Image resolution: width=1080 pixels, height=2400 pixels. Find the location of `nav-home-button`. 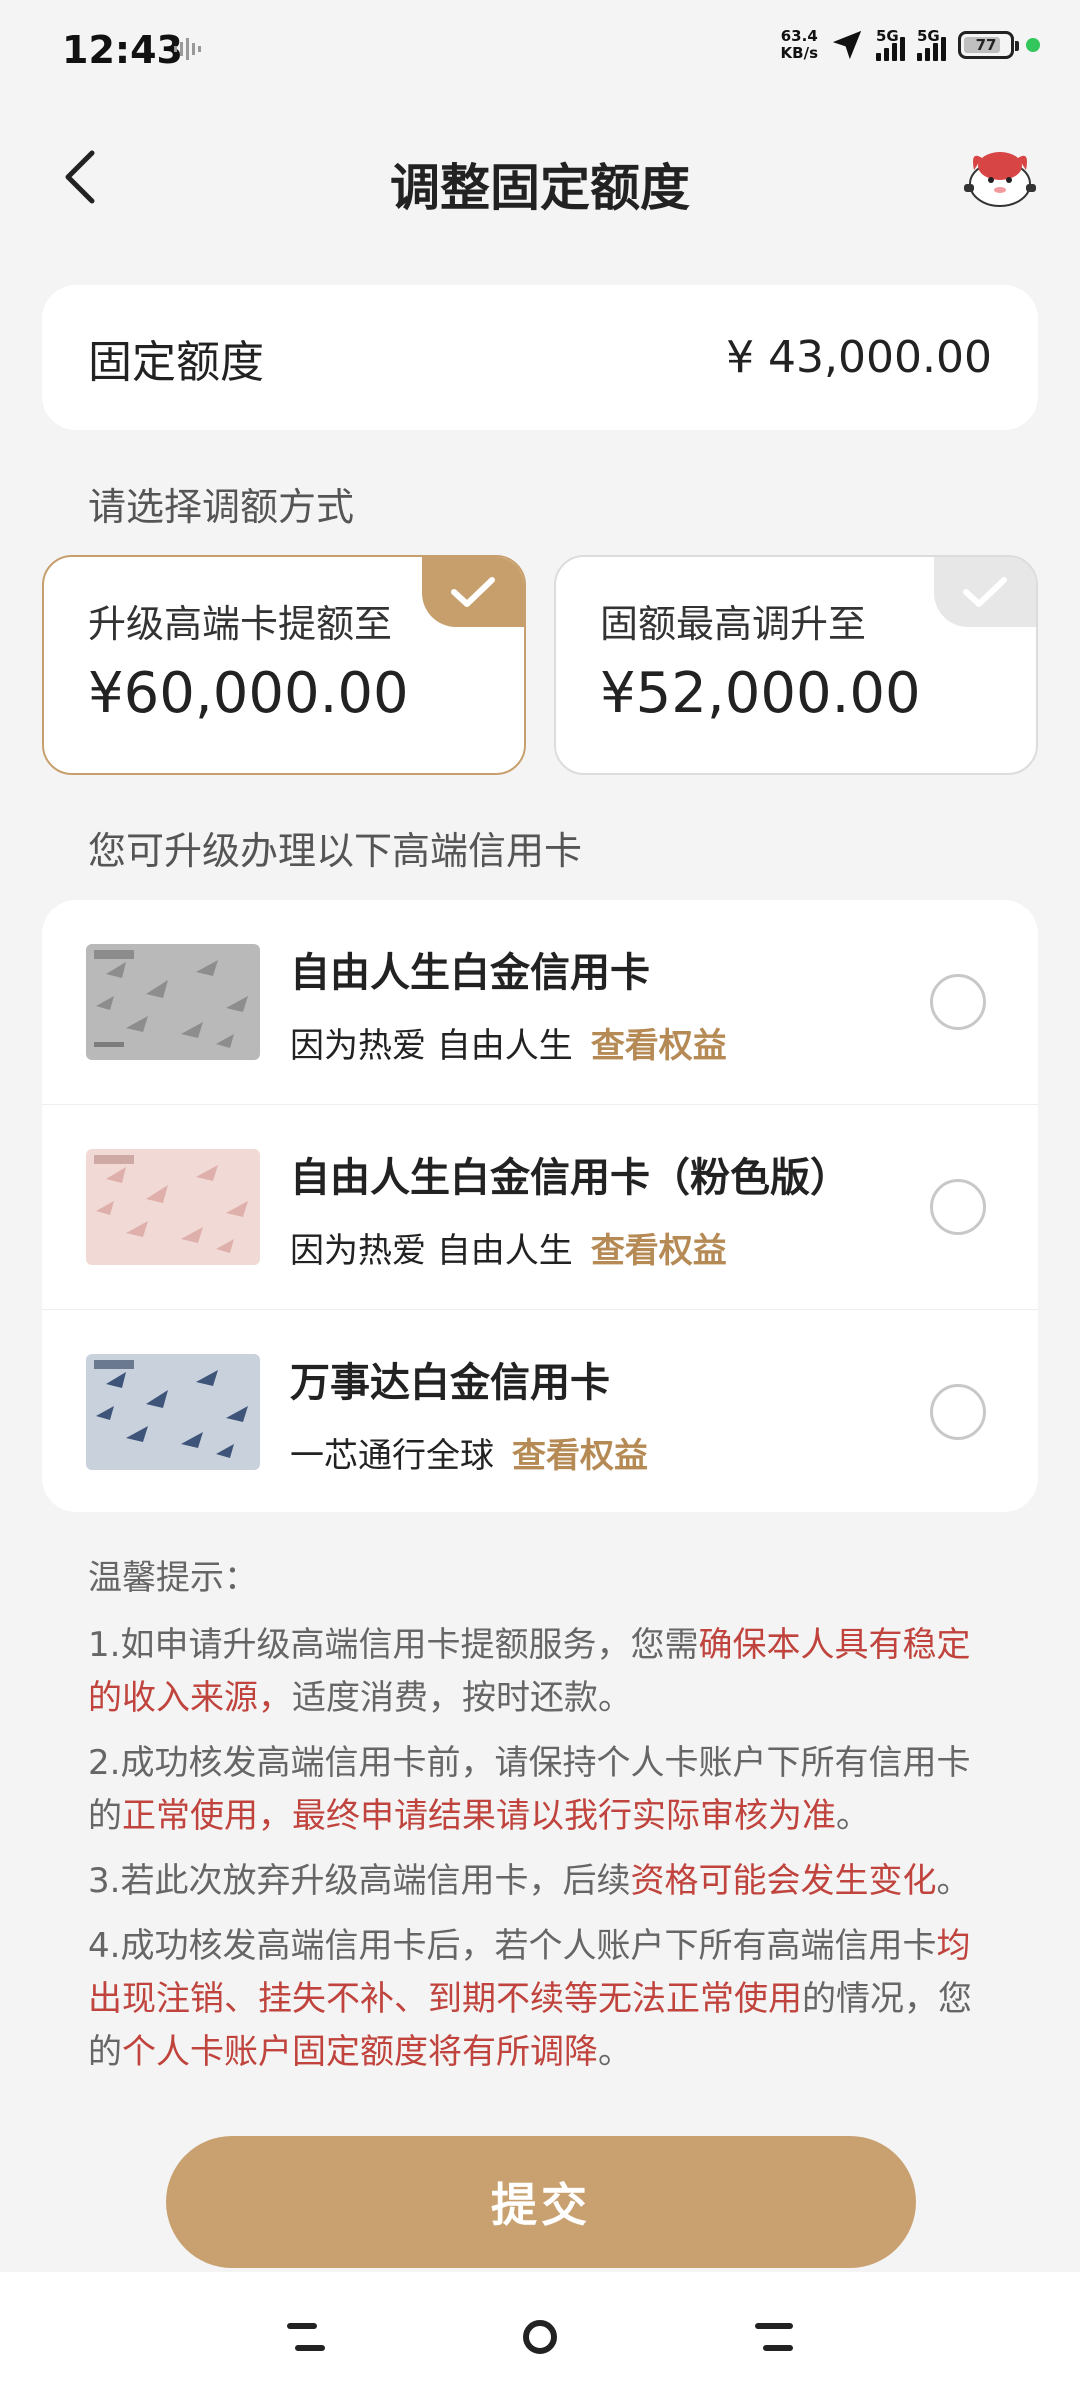

nav-home-button is located at coordinates (540, 2337).